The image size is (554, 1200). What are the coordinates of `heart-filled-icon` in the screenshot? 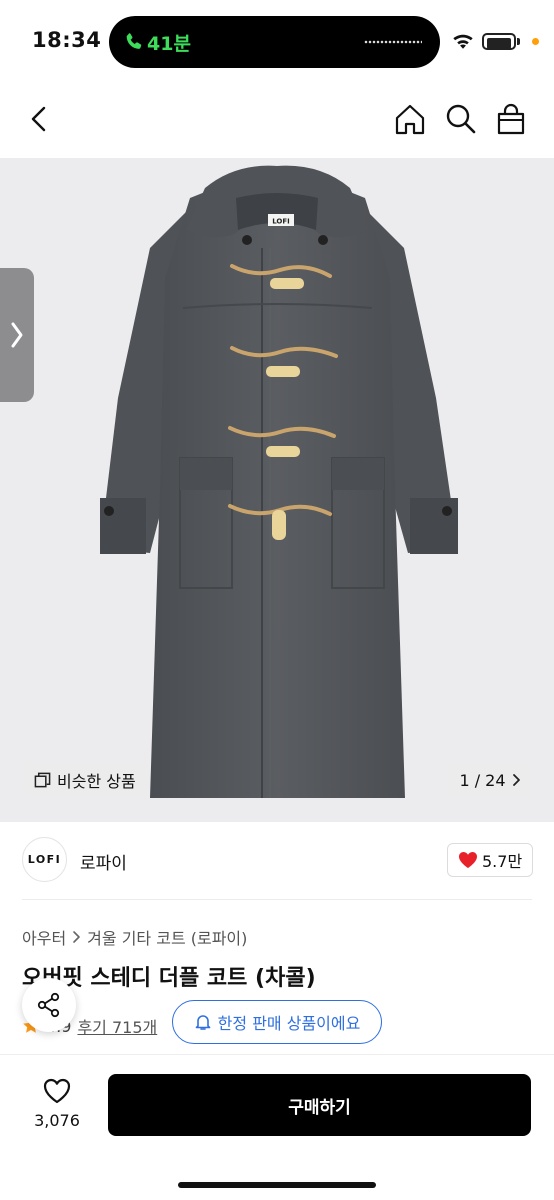 It's located at (468, 860).